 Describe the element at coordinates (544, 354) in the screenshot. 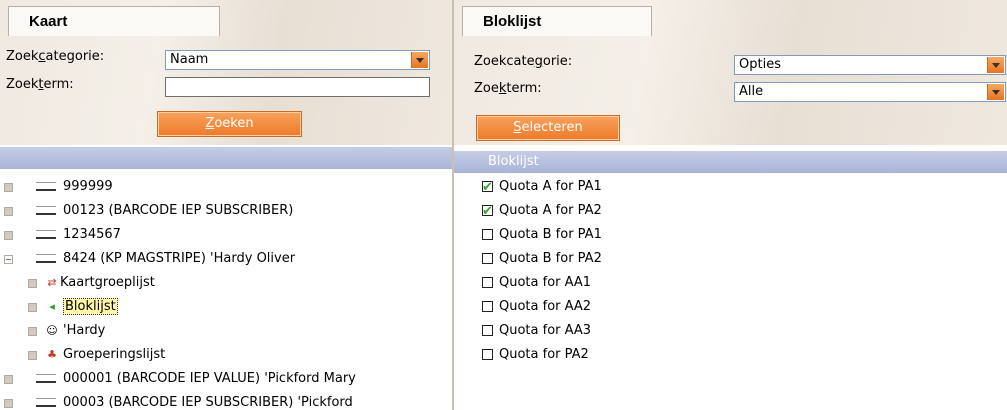

I see `item-label: Quota for PA2` at that location.